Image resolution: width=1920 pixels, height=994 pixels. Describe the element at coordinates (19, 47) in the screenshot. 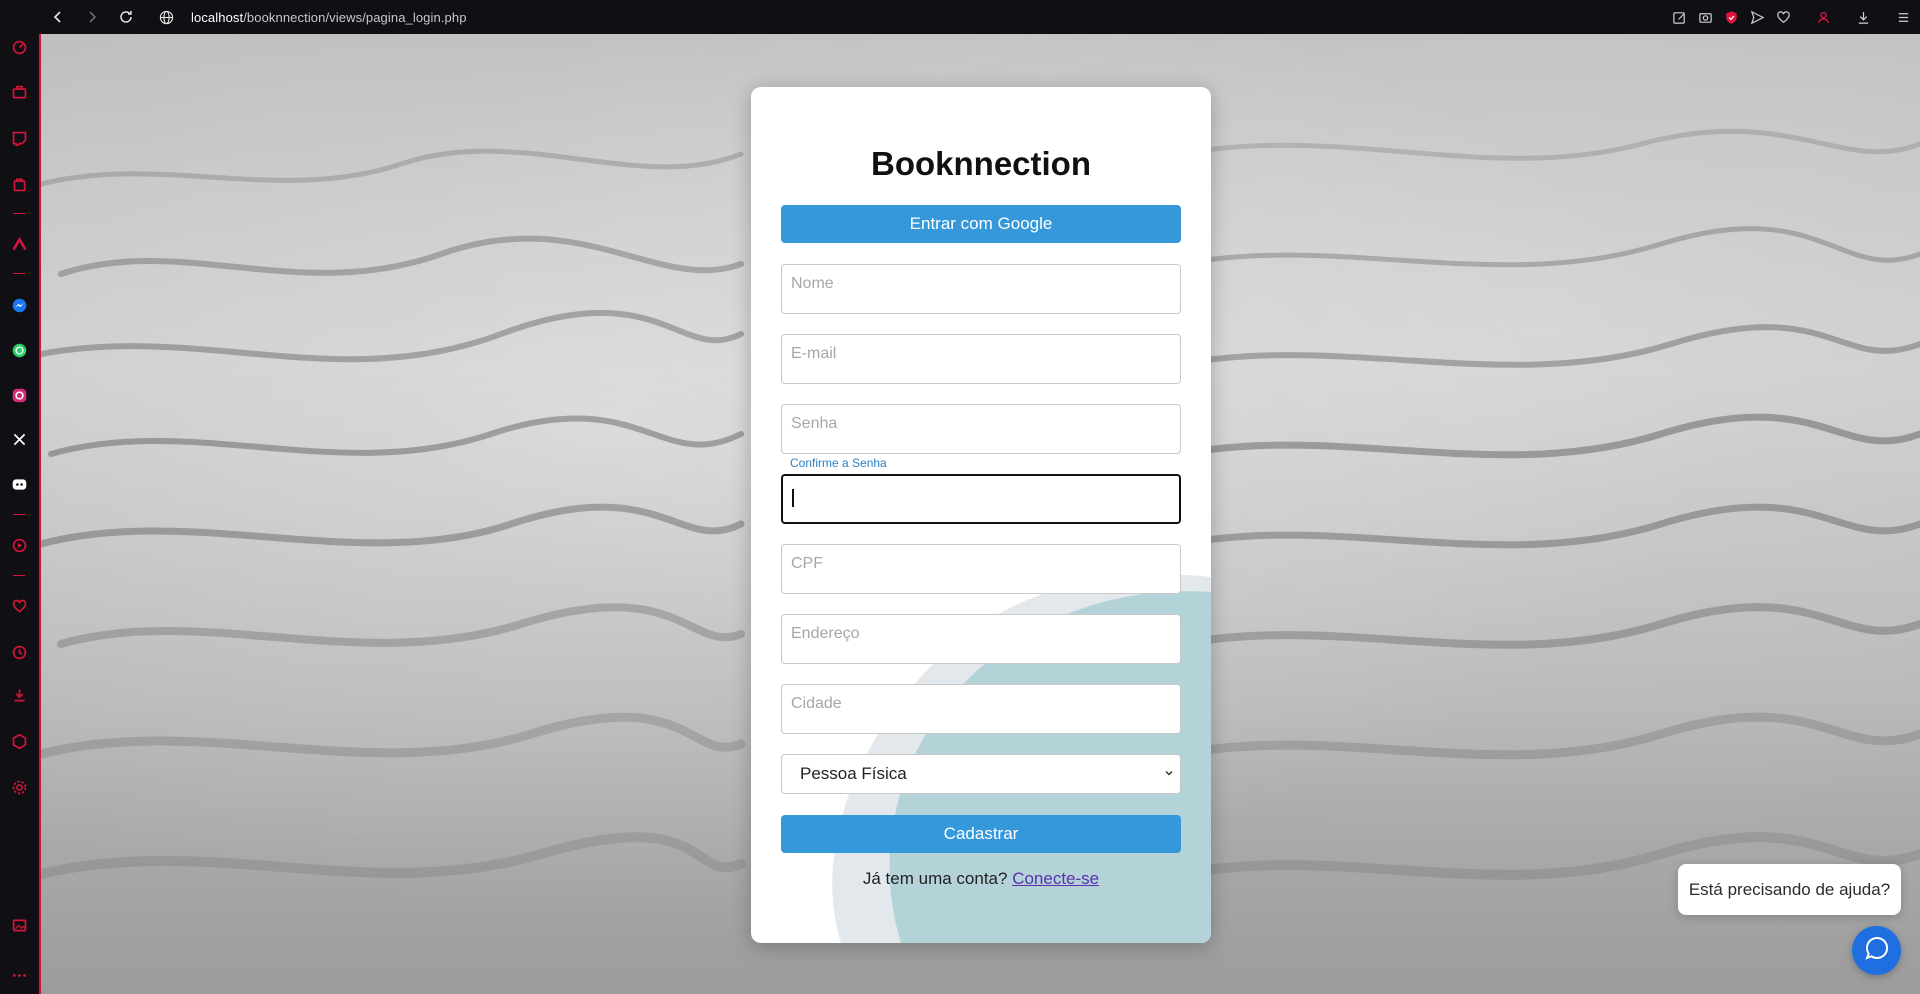

I see `speed-dial-icon` at that location.